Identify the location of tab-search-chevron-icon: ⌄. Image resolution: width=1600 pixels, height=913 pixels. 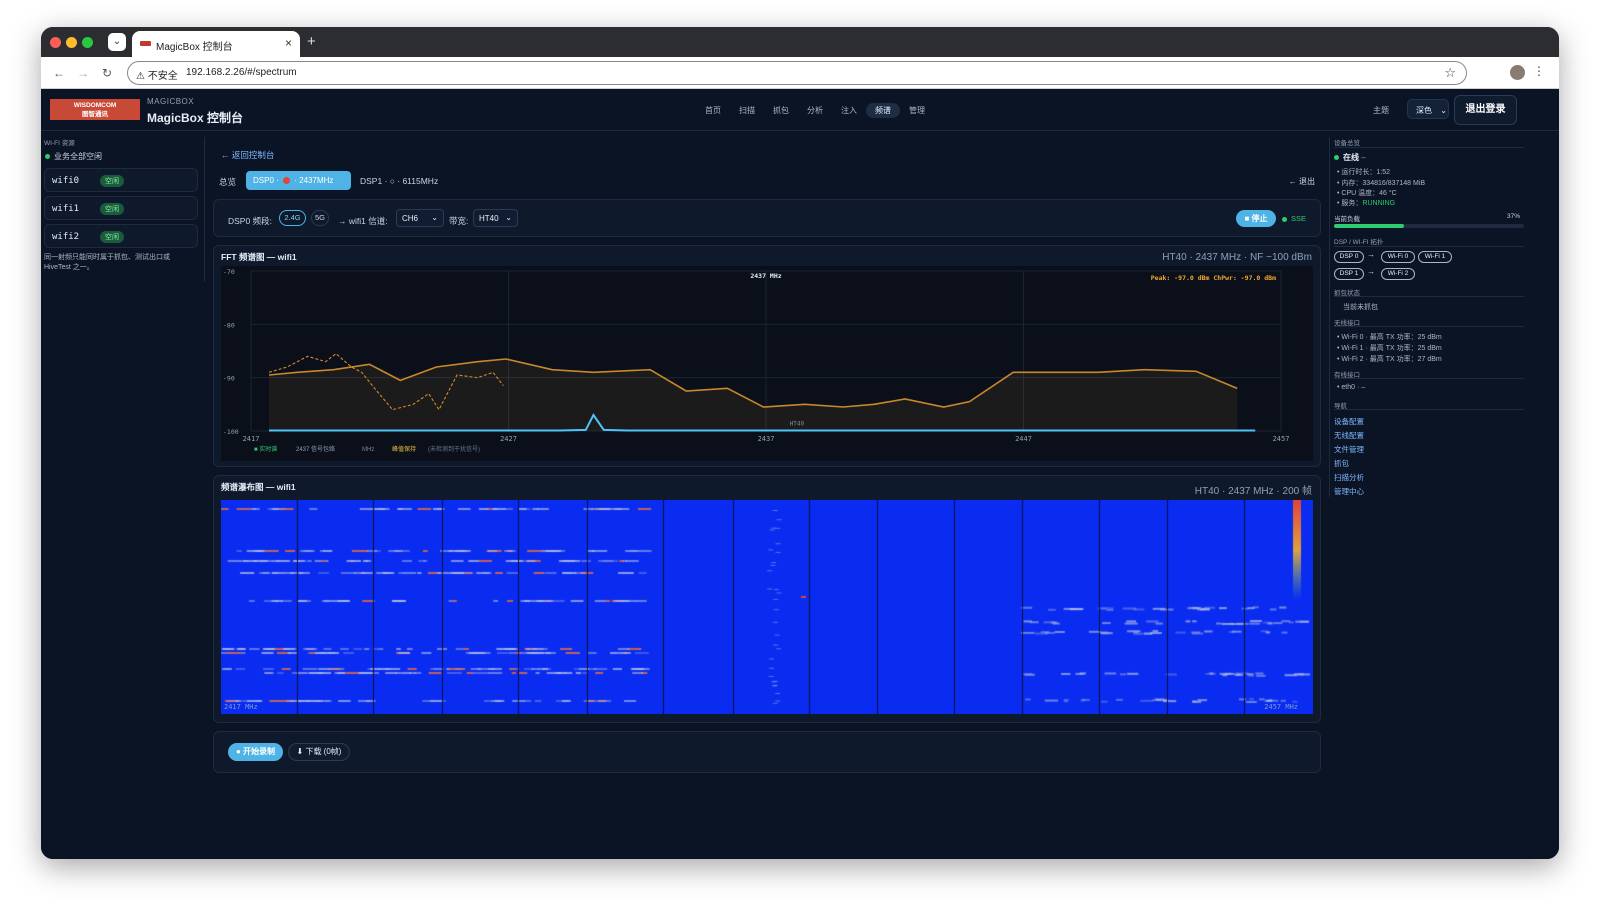
(117, 42).